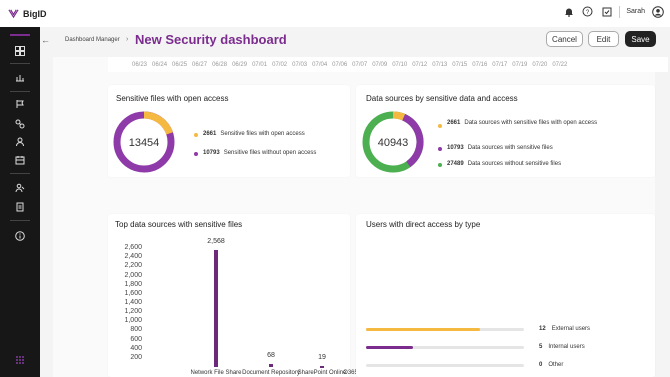  Describe the element at coordinates (455, 164) in the screenshot. I see `legend-value: 27489` at that location.